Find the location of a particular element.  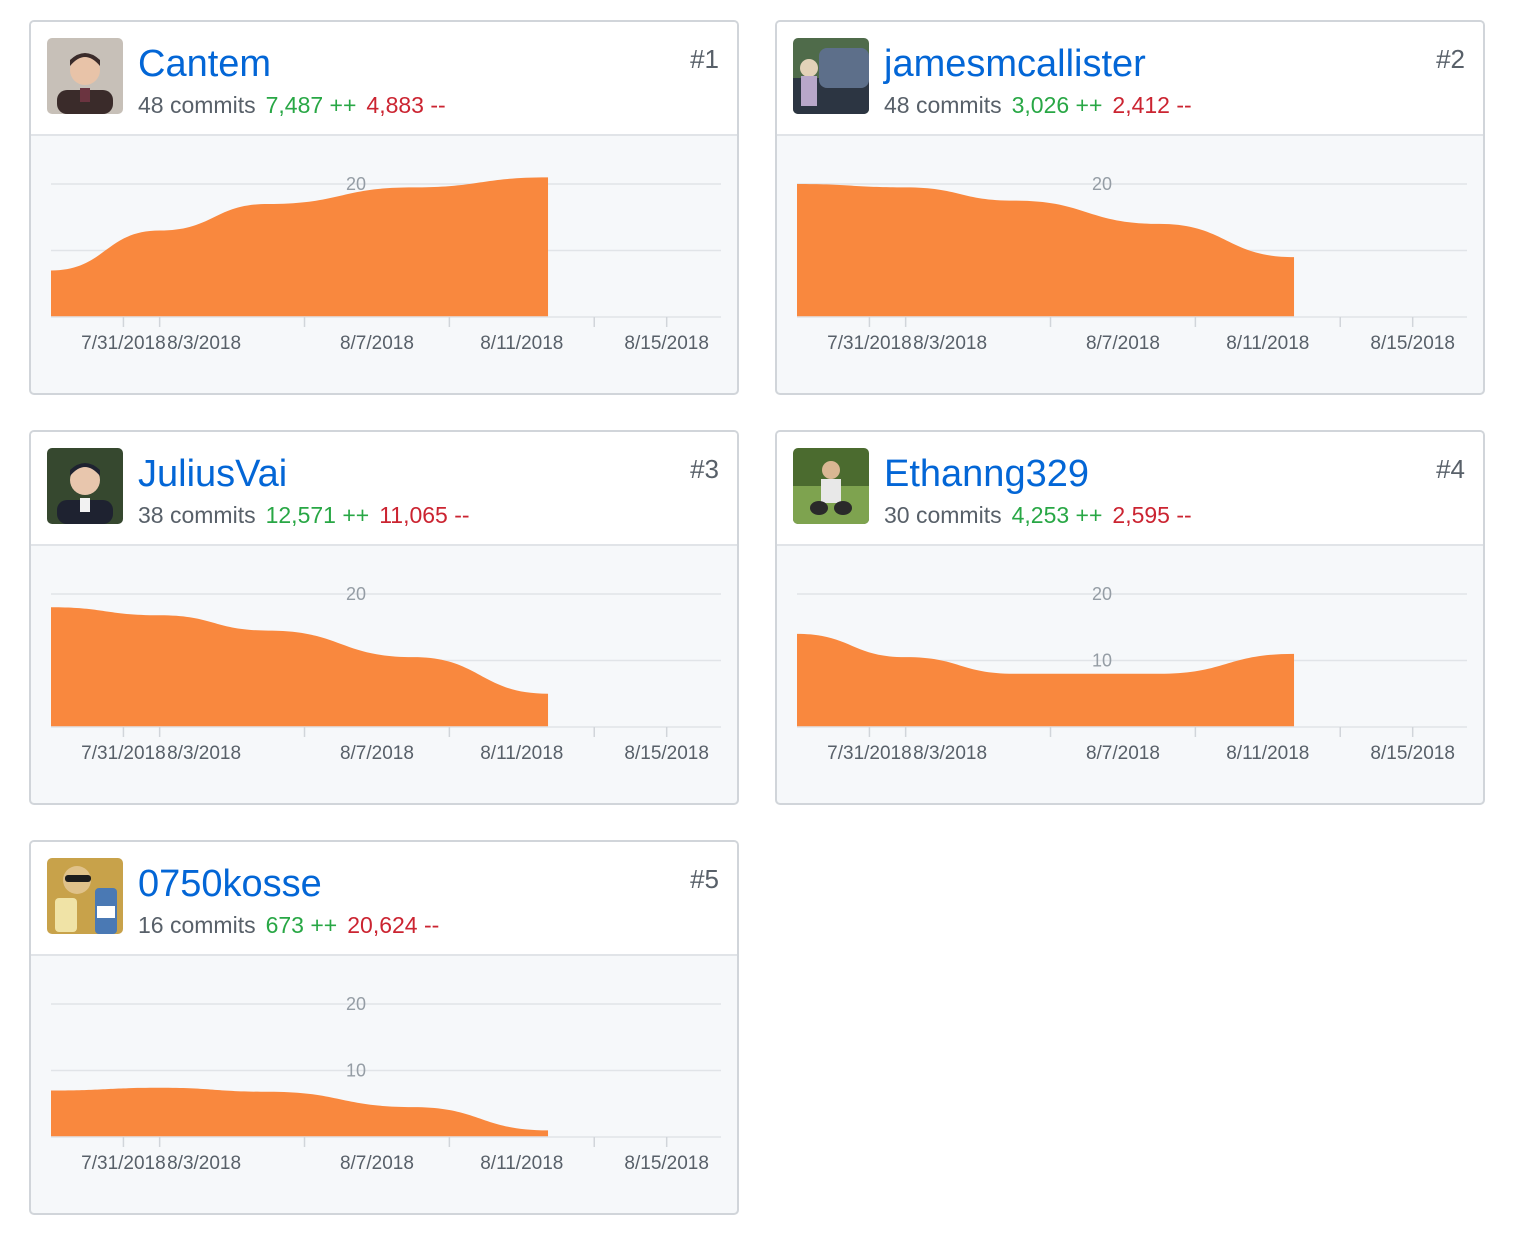

additions-count: 7,487 ++ is located at coordinates (311, 105).